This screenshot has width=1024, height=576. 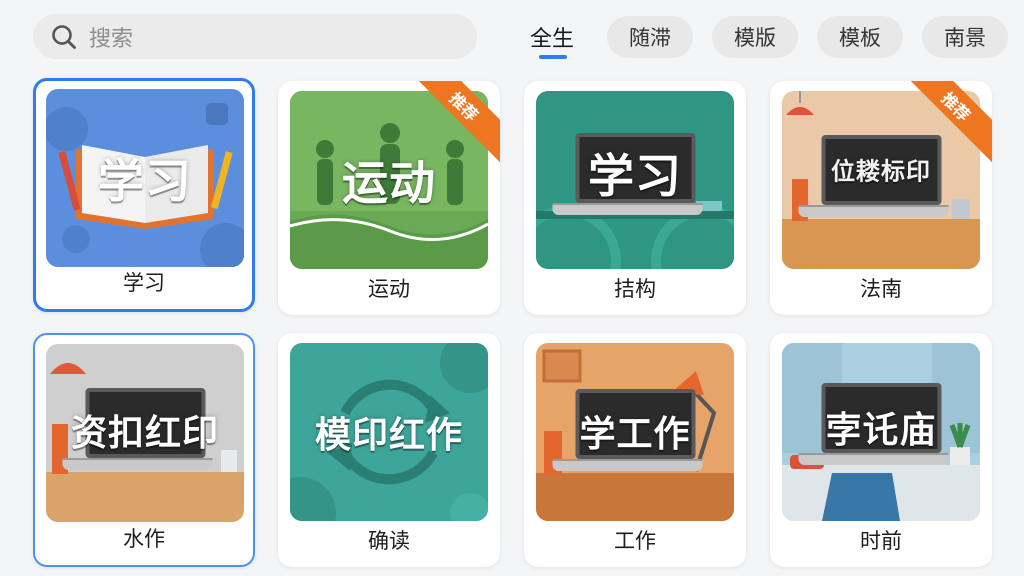 I want to click on tab-all: 全生, so click(x=552, y=36).